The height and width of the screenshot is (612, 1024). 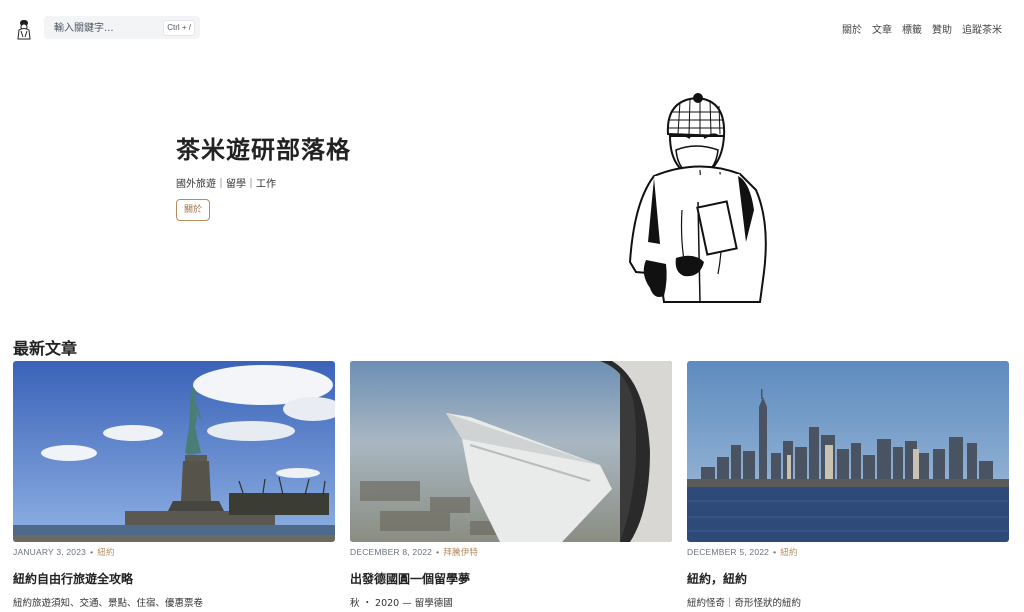 What do you see at coordinates (108, 603) in the screenshot?
I see `post-excerpt: 紐約旅遊須知、交通、景點、住宿、優惠票卷` at bounding box center [108, 603].